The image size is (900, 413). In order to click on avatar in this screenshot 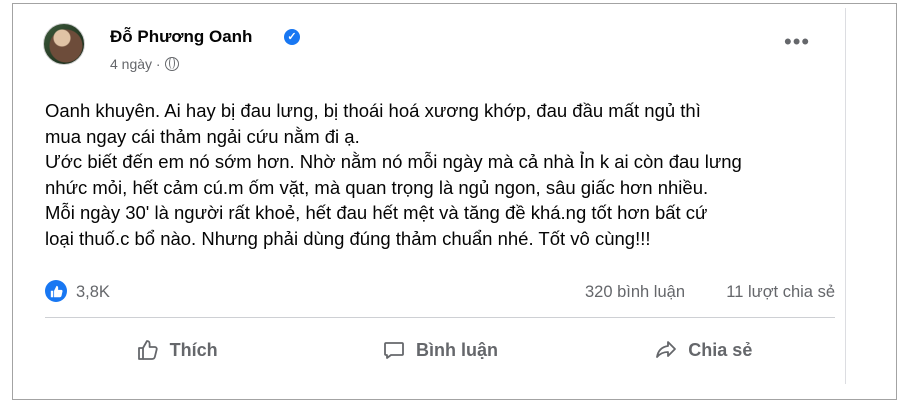, I will do `click(64, 44)`.